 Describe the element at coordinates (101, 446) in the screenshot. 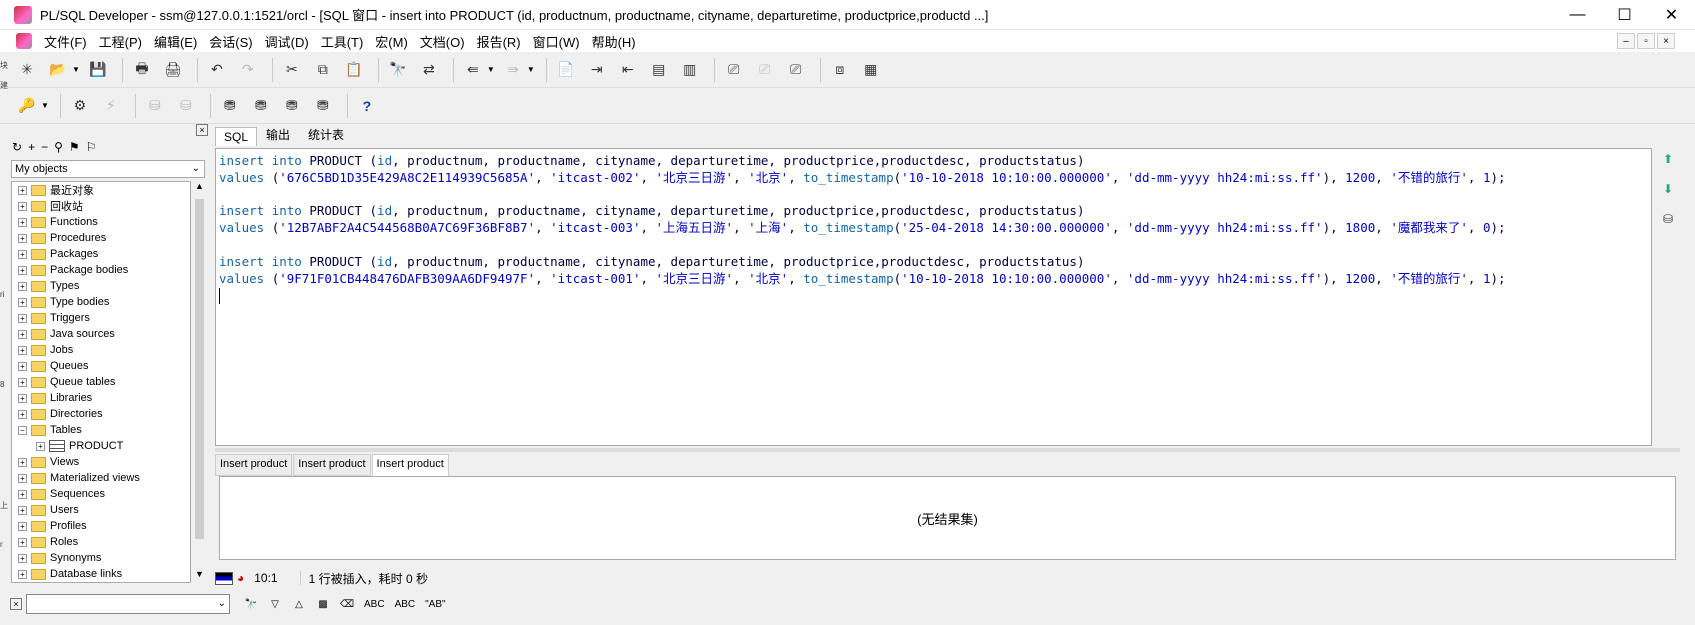

I see `tree-item: + PRODUCT` at that location.